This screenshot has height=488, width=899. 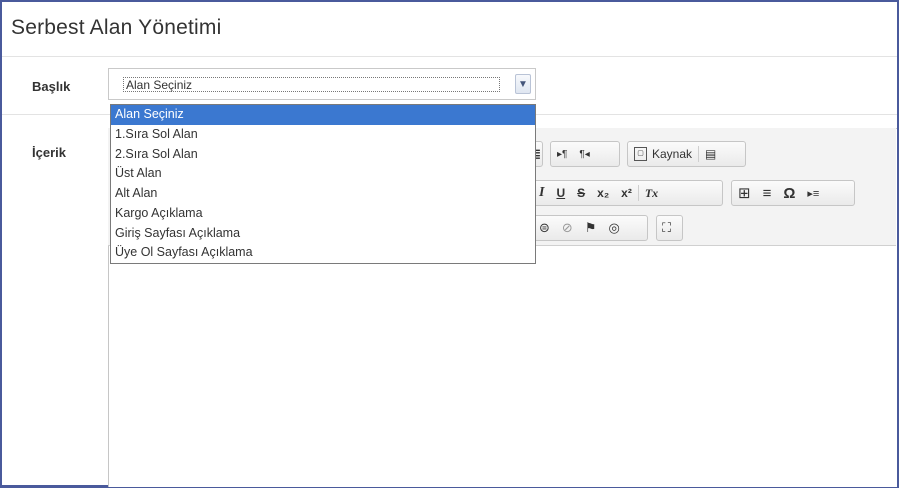 I want to click on remove-format-icon: Tx, so click(x=651, y=193).